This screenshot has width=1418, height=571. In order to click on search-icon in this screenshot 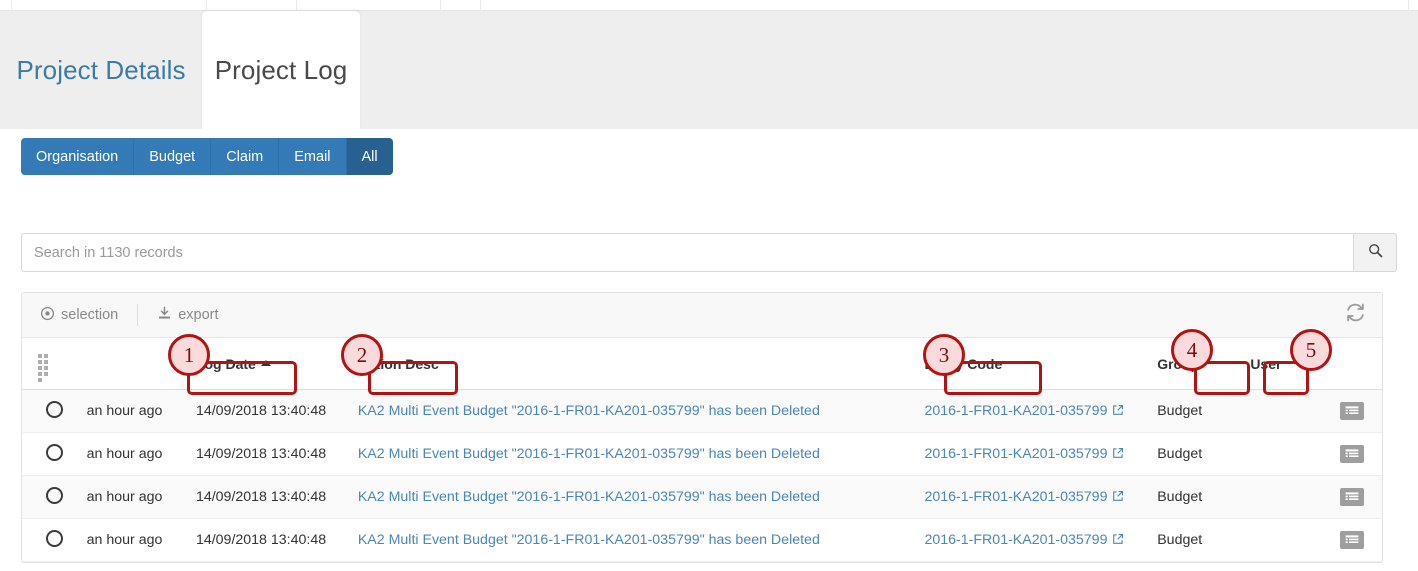, I will do `click(1375, 253)`.